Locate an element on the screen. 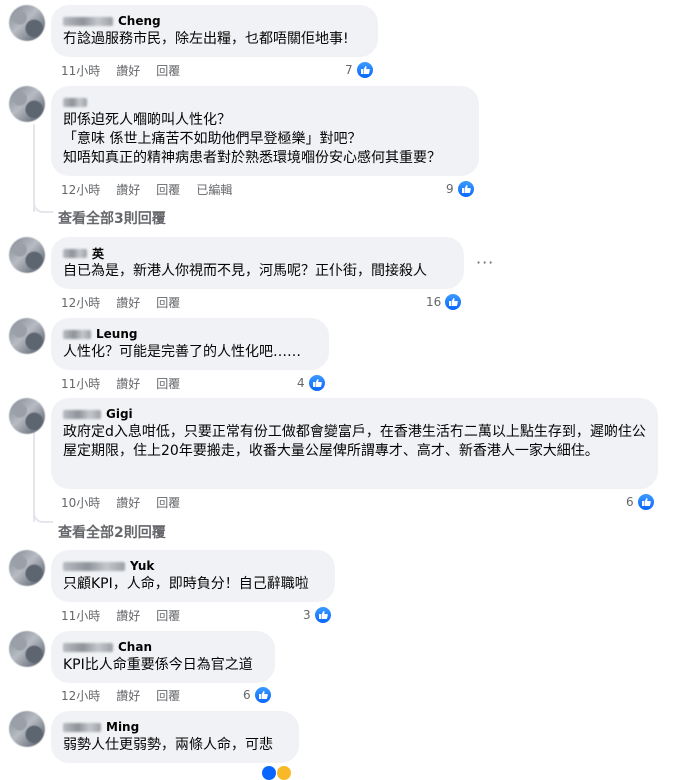  comment-author: Yuk is located at coordinates (193, 566).